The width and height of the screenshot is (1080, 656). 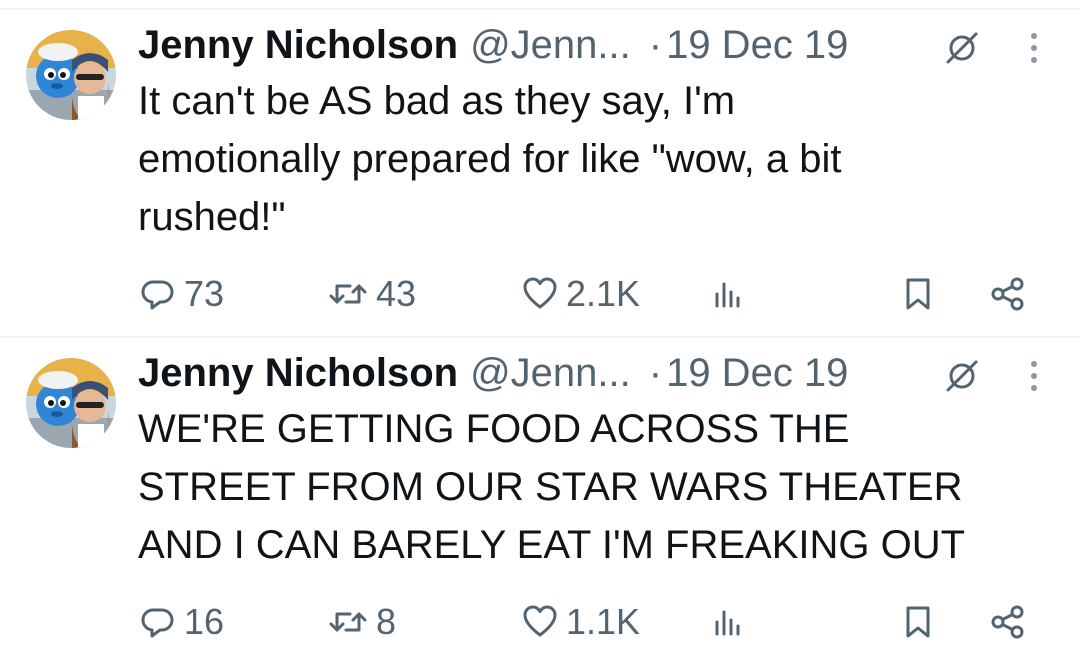 I want to click on retweet-count: 43, so click(x=396, y=293).